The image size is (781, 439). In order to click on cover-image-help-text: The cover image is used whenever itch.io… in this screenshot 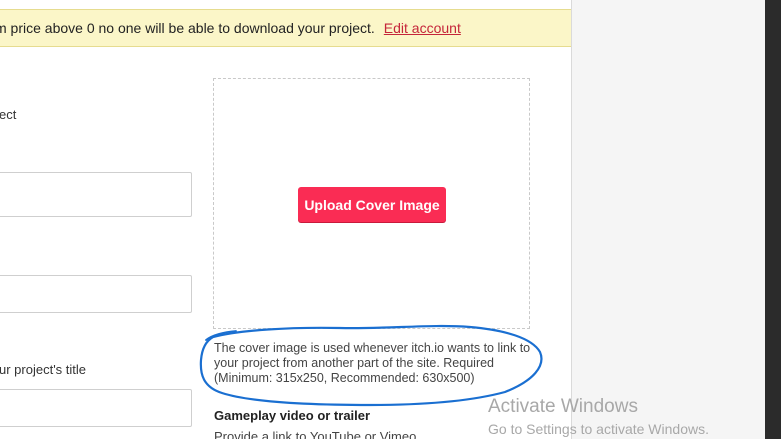, I will do `click(372, 363)`.